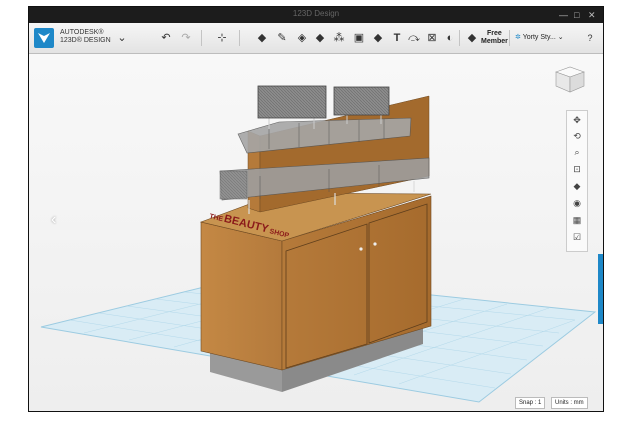 This screenshot has height=429, width=620. I want to click on text-icon: T, so click(397, 38).